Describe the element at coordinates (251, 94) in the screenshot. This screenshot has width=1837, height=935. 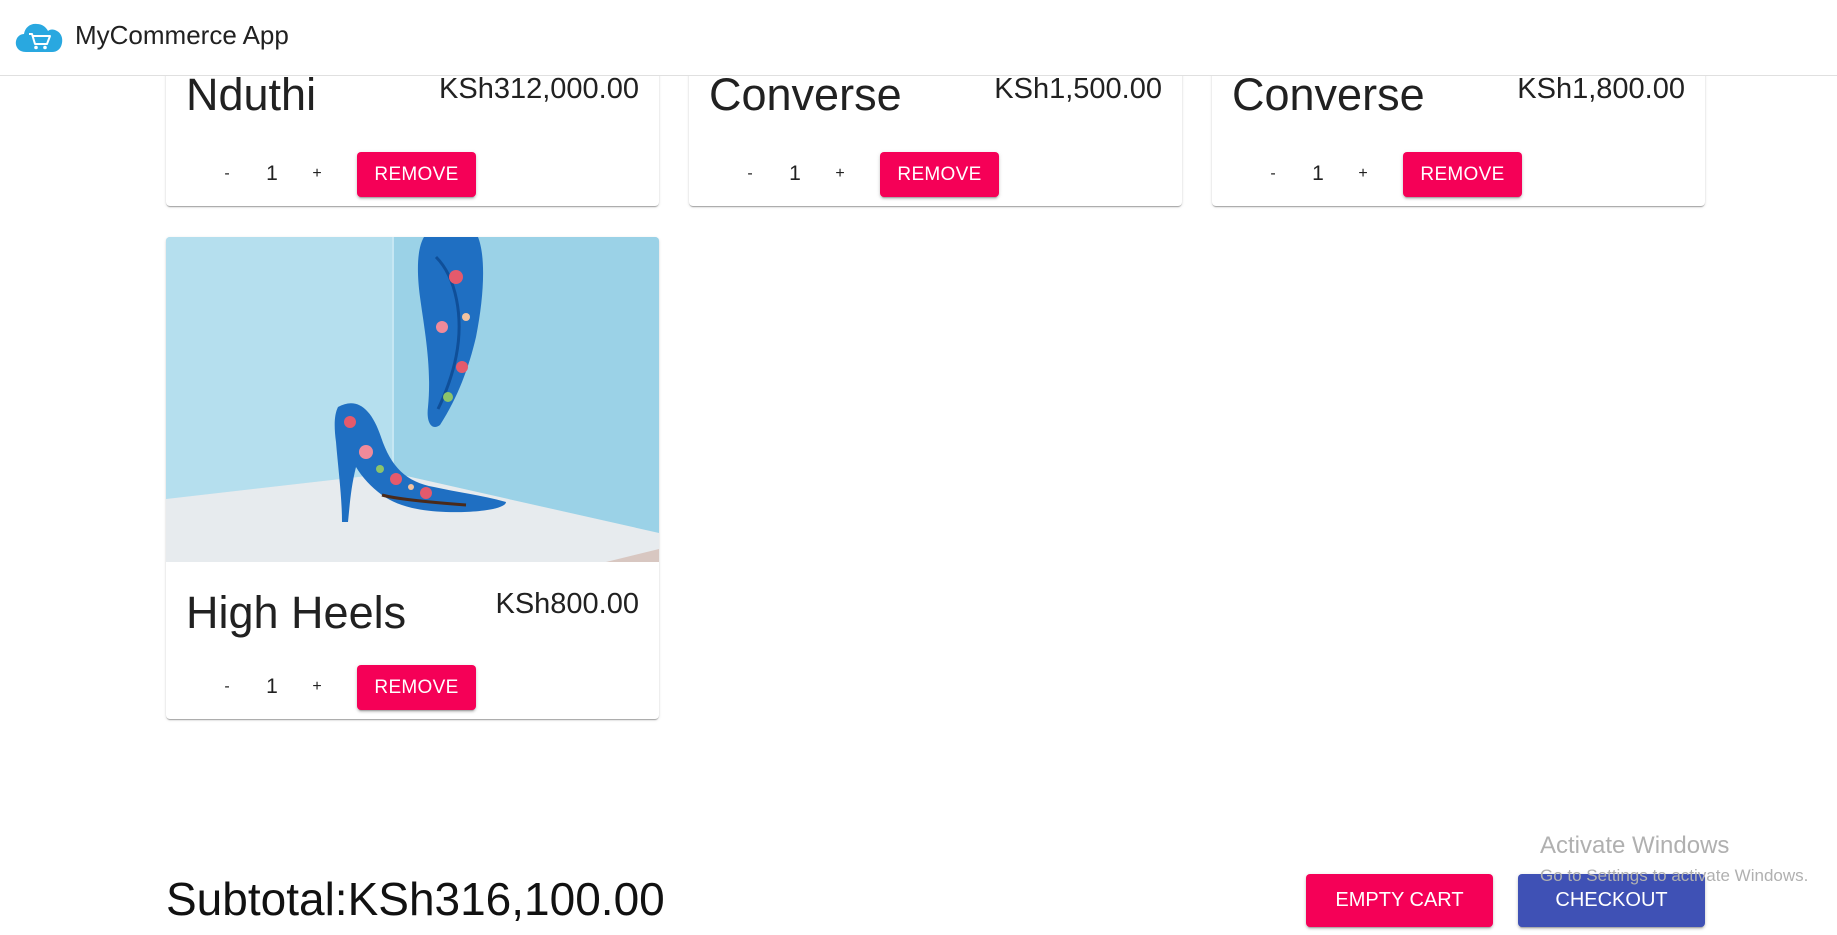
I see `product-name: Nduthi` at that location.